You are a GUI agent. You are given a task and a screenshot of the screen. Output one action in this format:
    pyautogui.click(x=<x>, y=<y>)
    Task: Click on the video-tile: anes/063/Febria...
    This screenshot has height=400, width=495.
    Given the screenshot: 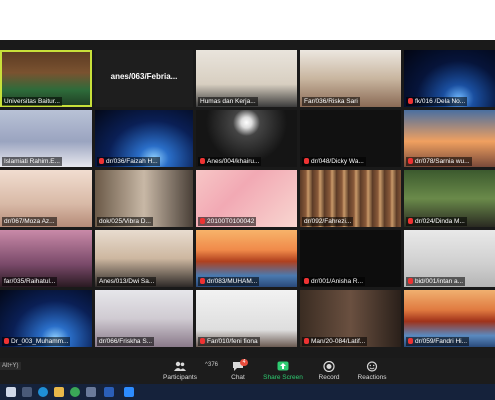 What is the action you would take?
    pyautogui.click(x=144, y=78)
    